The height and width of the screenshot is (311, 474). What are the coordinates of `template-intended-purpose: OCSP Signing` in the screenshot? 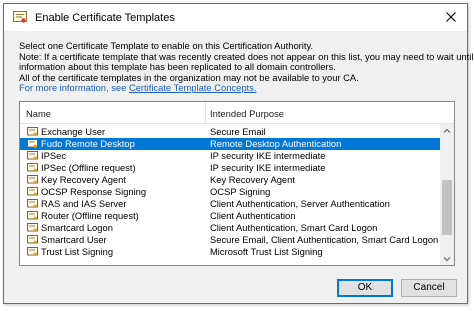 It's located at (240, 191).